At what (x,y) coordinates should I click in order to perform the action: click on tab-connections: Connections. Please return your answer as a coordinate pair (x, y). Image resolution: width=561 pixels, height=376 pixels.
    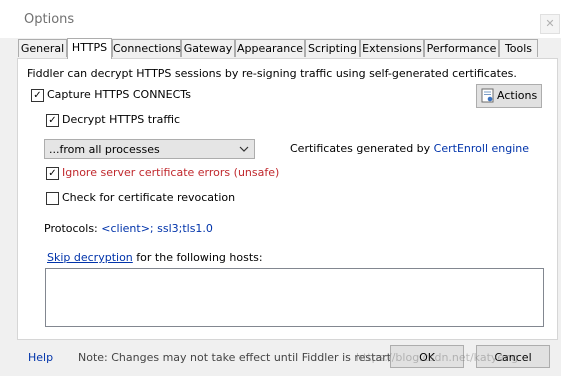
    Looking at the image, I should click on (146, 48).